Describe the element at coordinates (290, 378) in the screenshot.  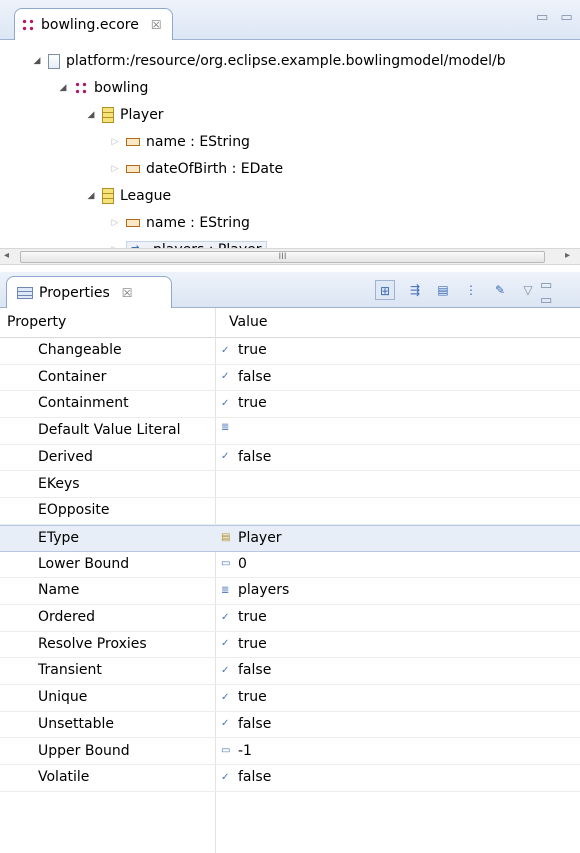
I see `table-row: Container ✓ false` at that location.